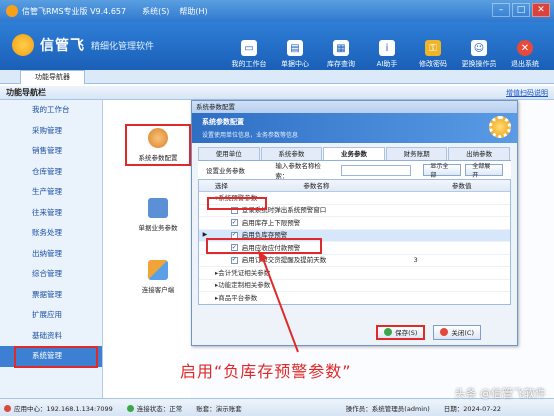 This screenshot has width=554, height=416. I want to click on toolbar-label: 库存查询, so click(341, 64).